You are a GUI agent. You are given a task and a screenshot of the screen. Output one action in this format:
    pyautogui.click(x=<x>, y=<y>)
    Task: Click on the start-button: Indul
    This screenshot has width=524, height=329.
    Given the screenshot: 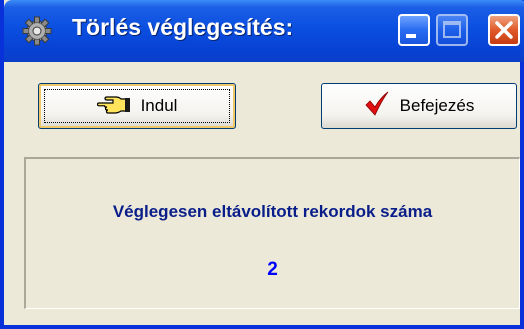 What is the action you would take?
    pyautogui.click(x=137, y=106)
    